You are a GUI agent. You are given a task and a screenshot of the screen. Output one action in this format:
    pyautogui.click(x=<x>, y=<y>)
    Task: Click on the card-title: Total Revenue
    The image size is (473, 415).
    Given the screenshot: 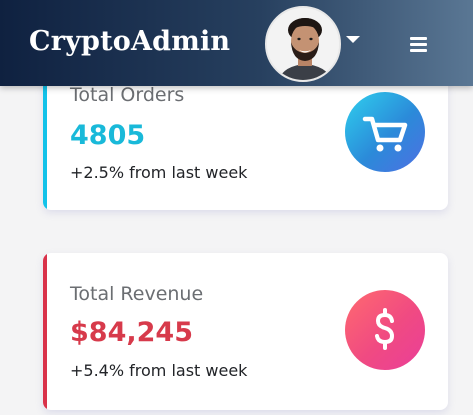 What is the action you would take?
    pyautogui.click(x=137, y=294)
    